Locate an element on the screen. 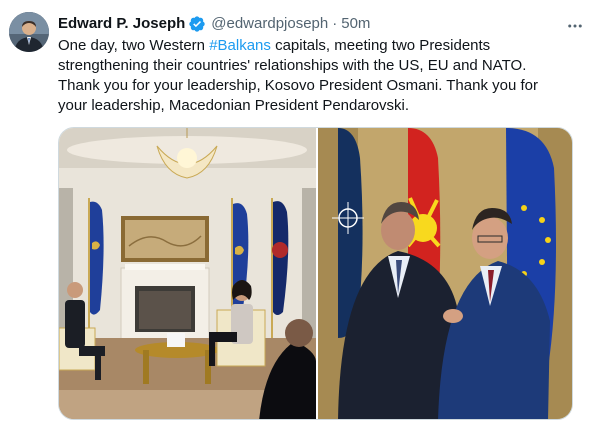  tweet-text-part1: One day, two Western is located at coordinates (134, 45).